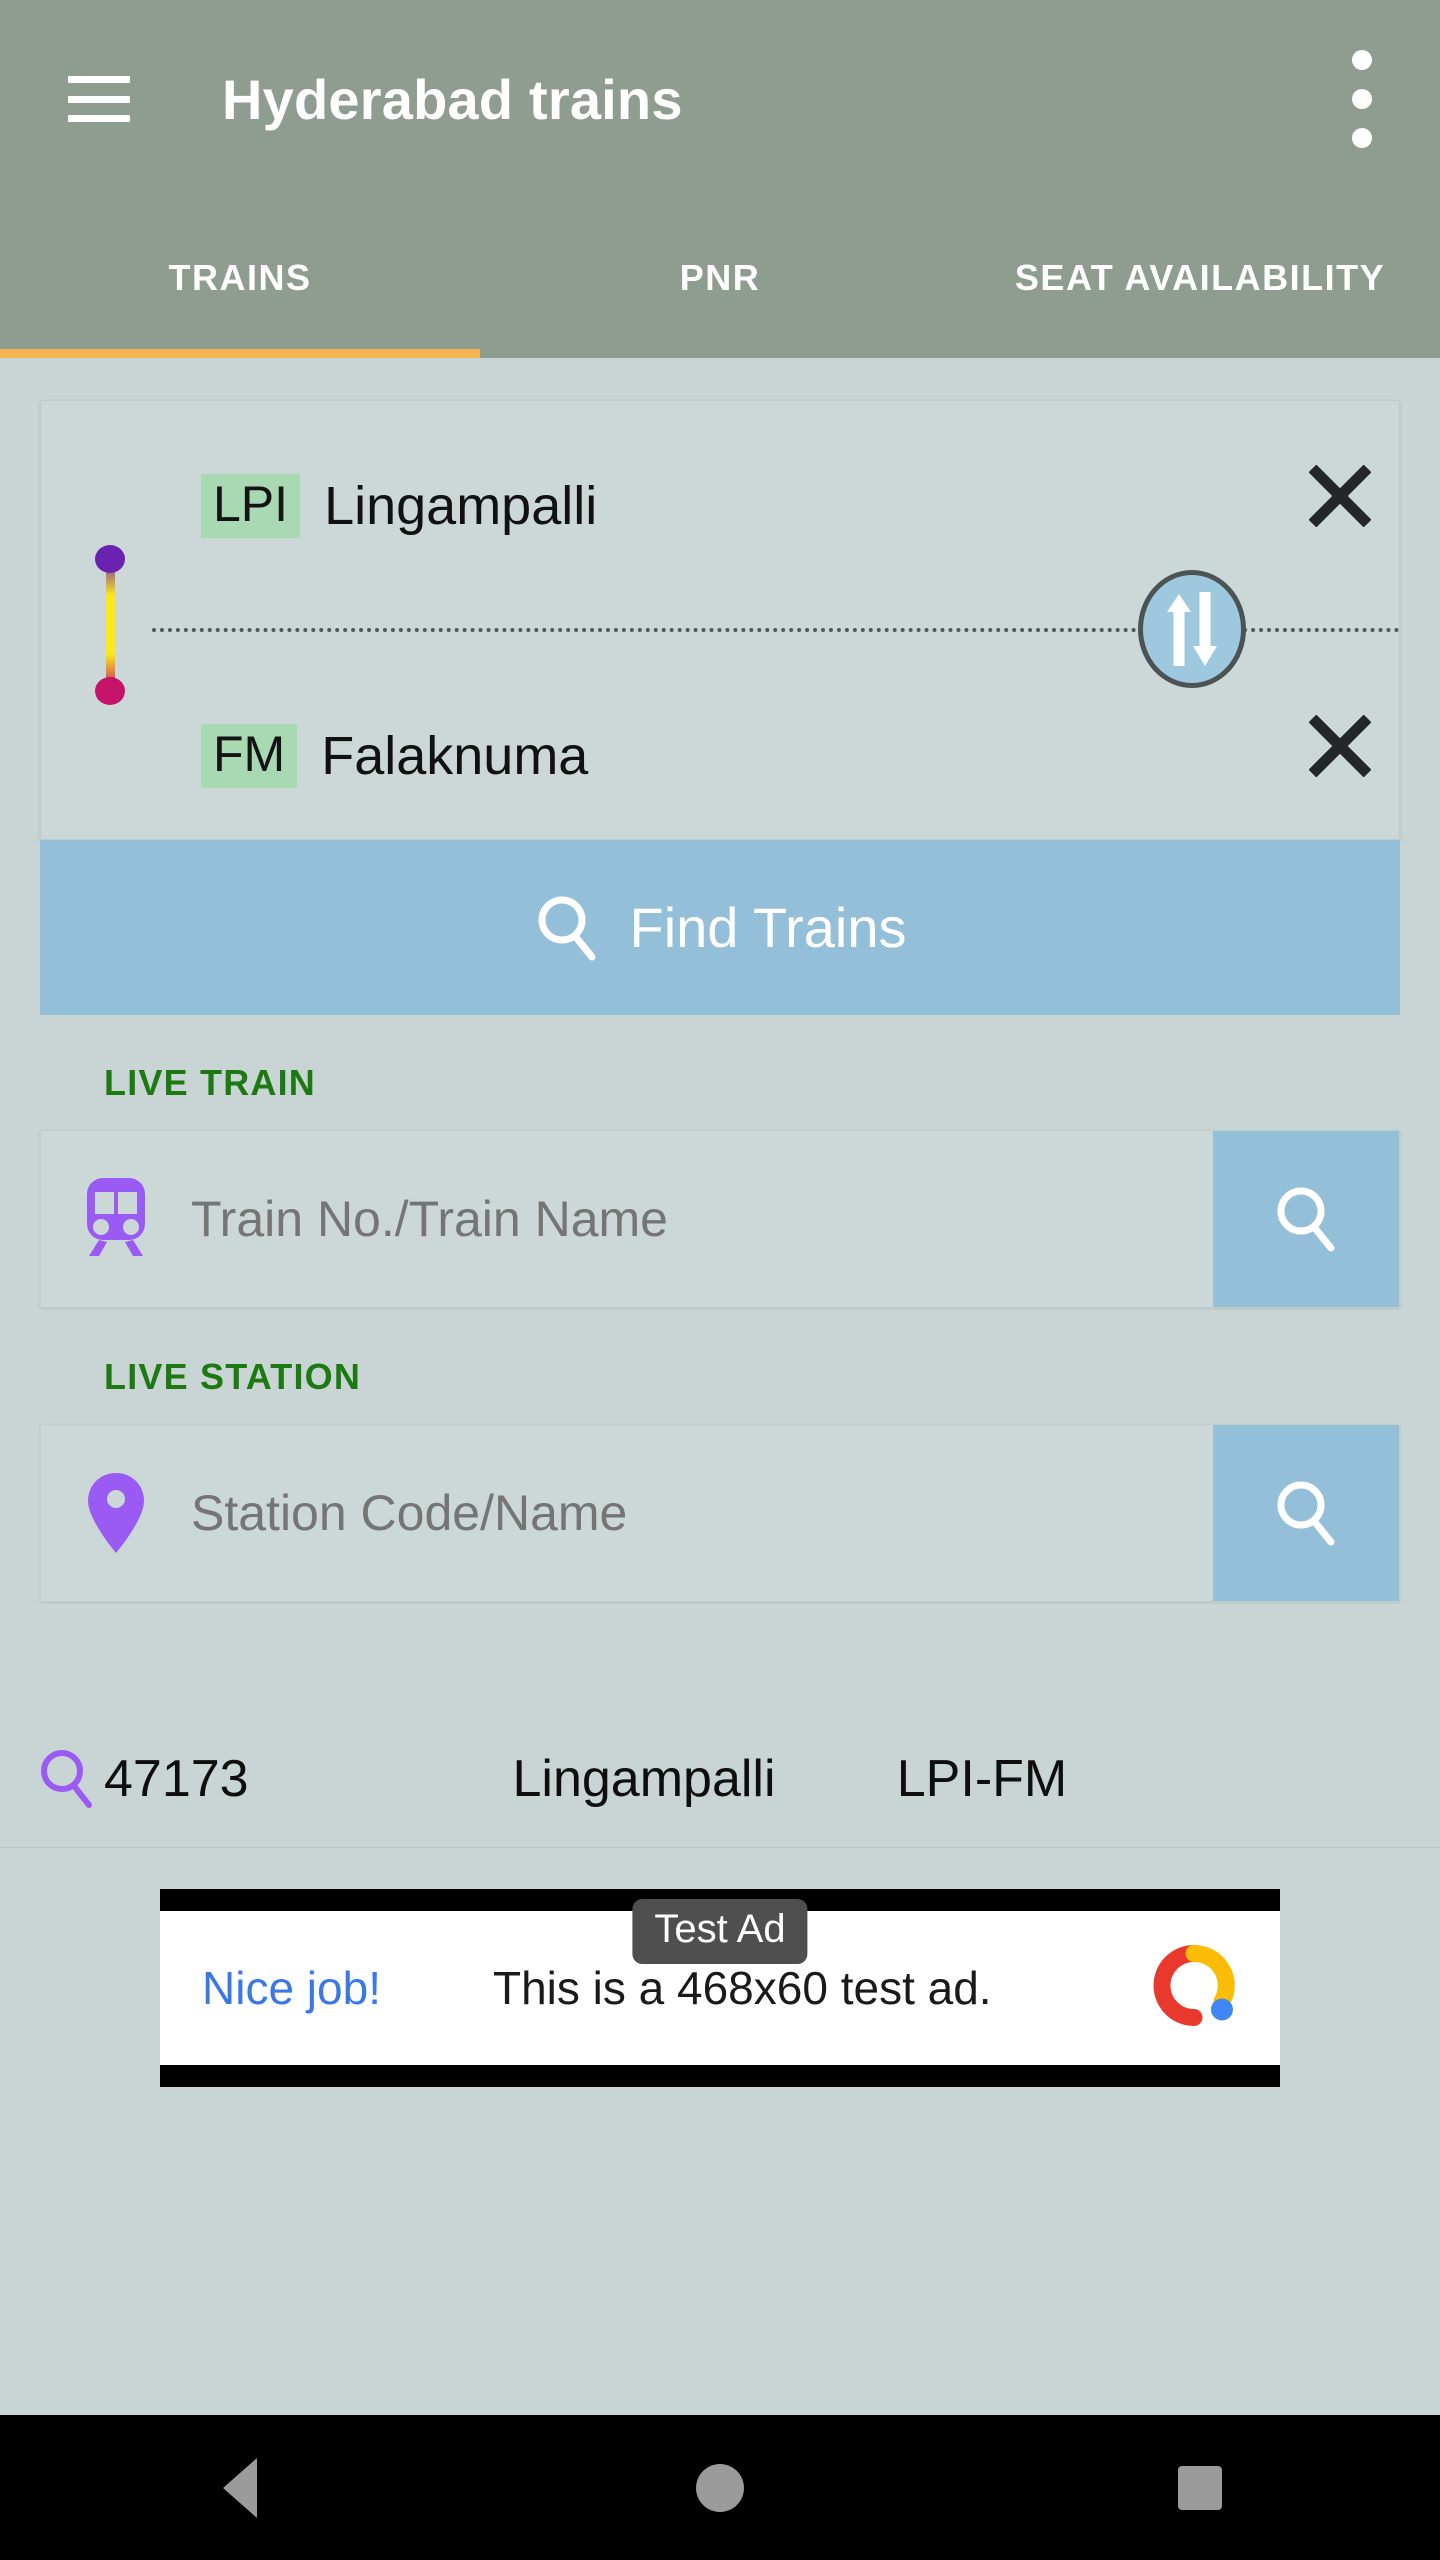 Image resolution: width=1440 pixels, height=2560 pixels. I want to click on route-end-dot, so click(110, 691).